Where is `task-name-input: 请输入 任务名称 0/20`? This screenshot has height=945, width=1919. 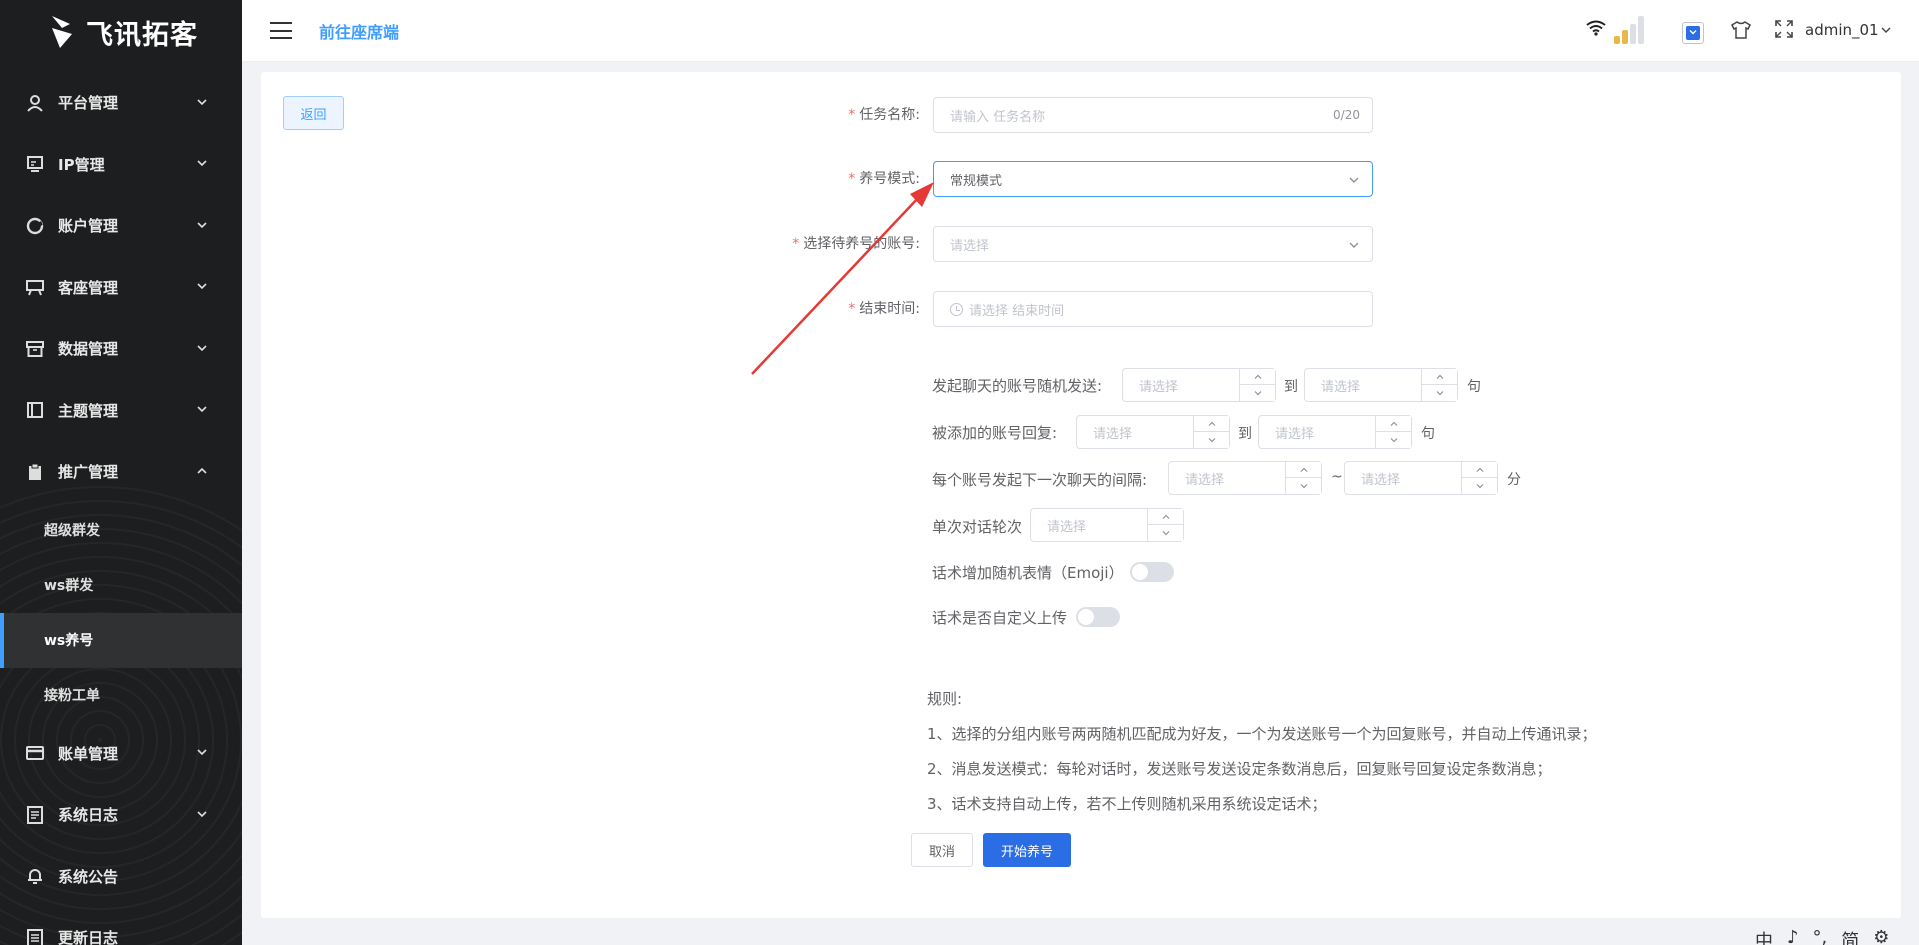 task-name-input: 请输入 任务名称 0/20 is located at coordinates (1153, 115).